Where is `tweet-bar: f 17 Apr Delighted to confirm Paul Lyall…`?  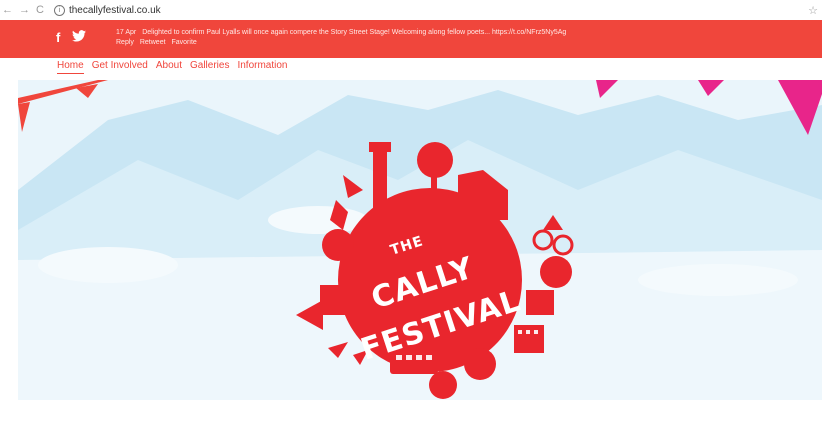
tweet-bar: f 17 Apr Delighted to confirm Paul Lyall… is located at coordinates (411, 39).